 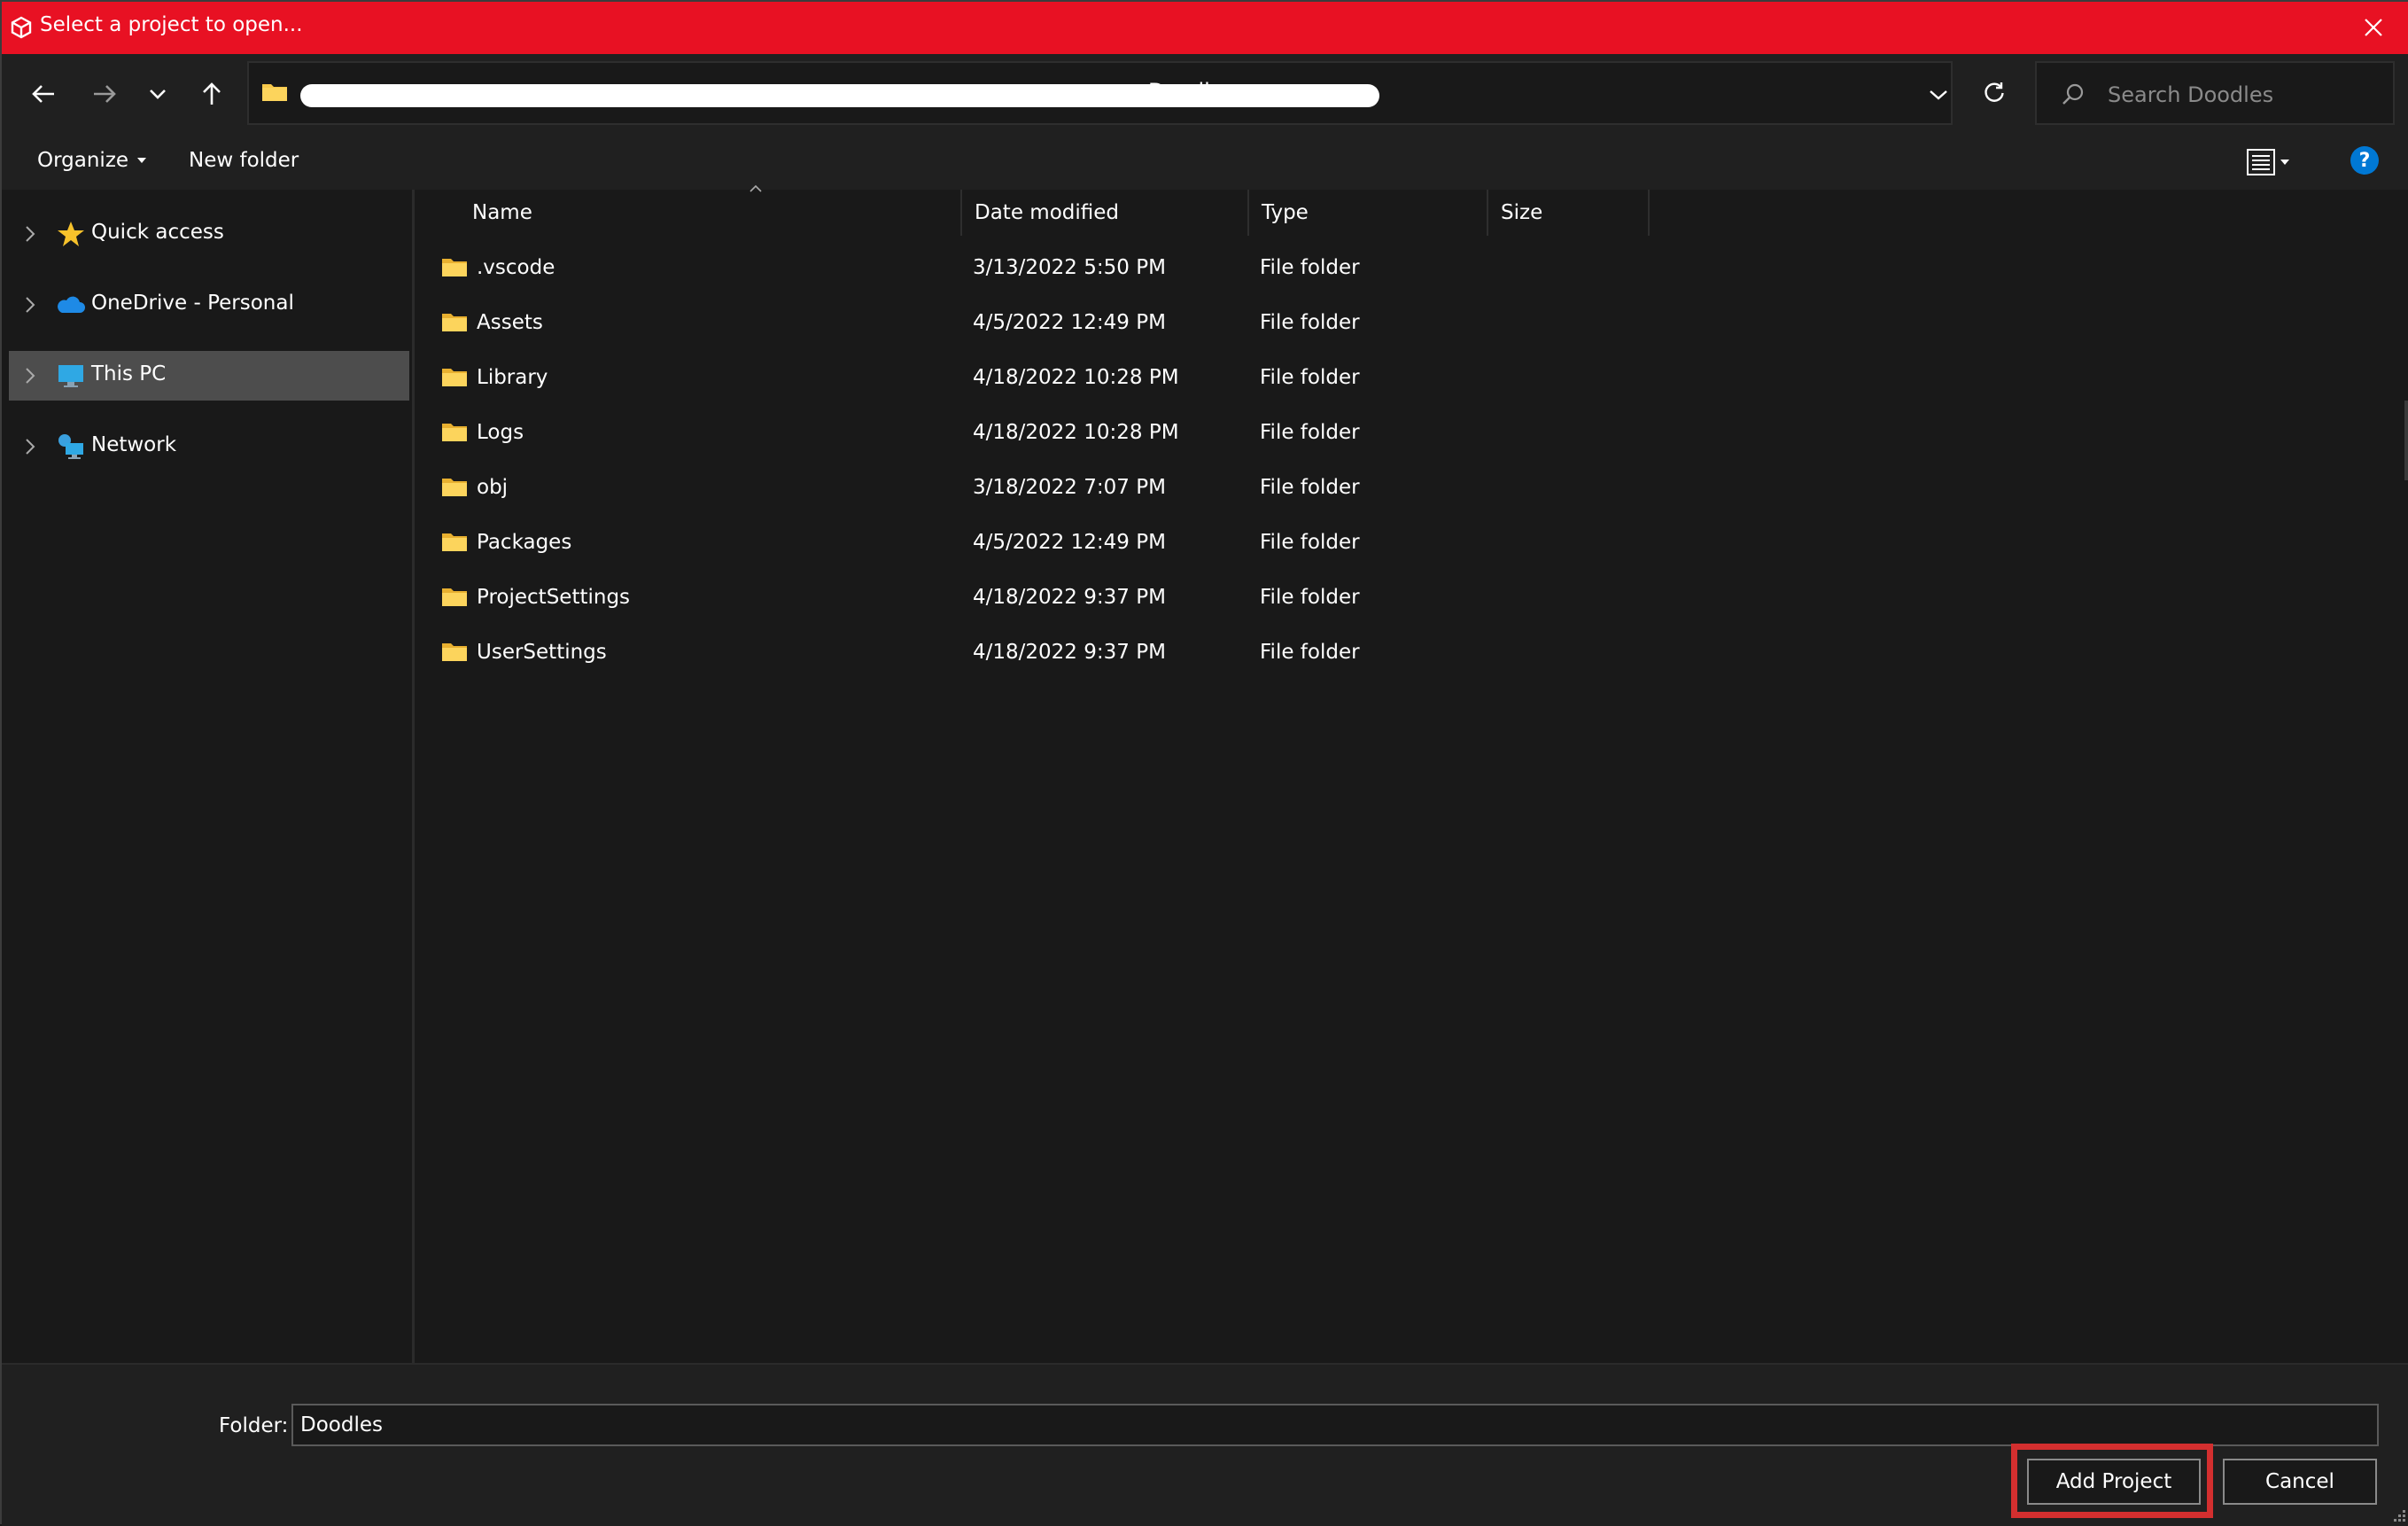 What do you see at coordinates (1335, 1425) in the screenshot?
I see `folder-input` at bounding box center [1335, 1425].